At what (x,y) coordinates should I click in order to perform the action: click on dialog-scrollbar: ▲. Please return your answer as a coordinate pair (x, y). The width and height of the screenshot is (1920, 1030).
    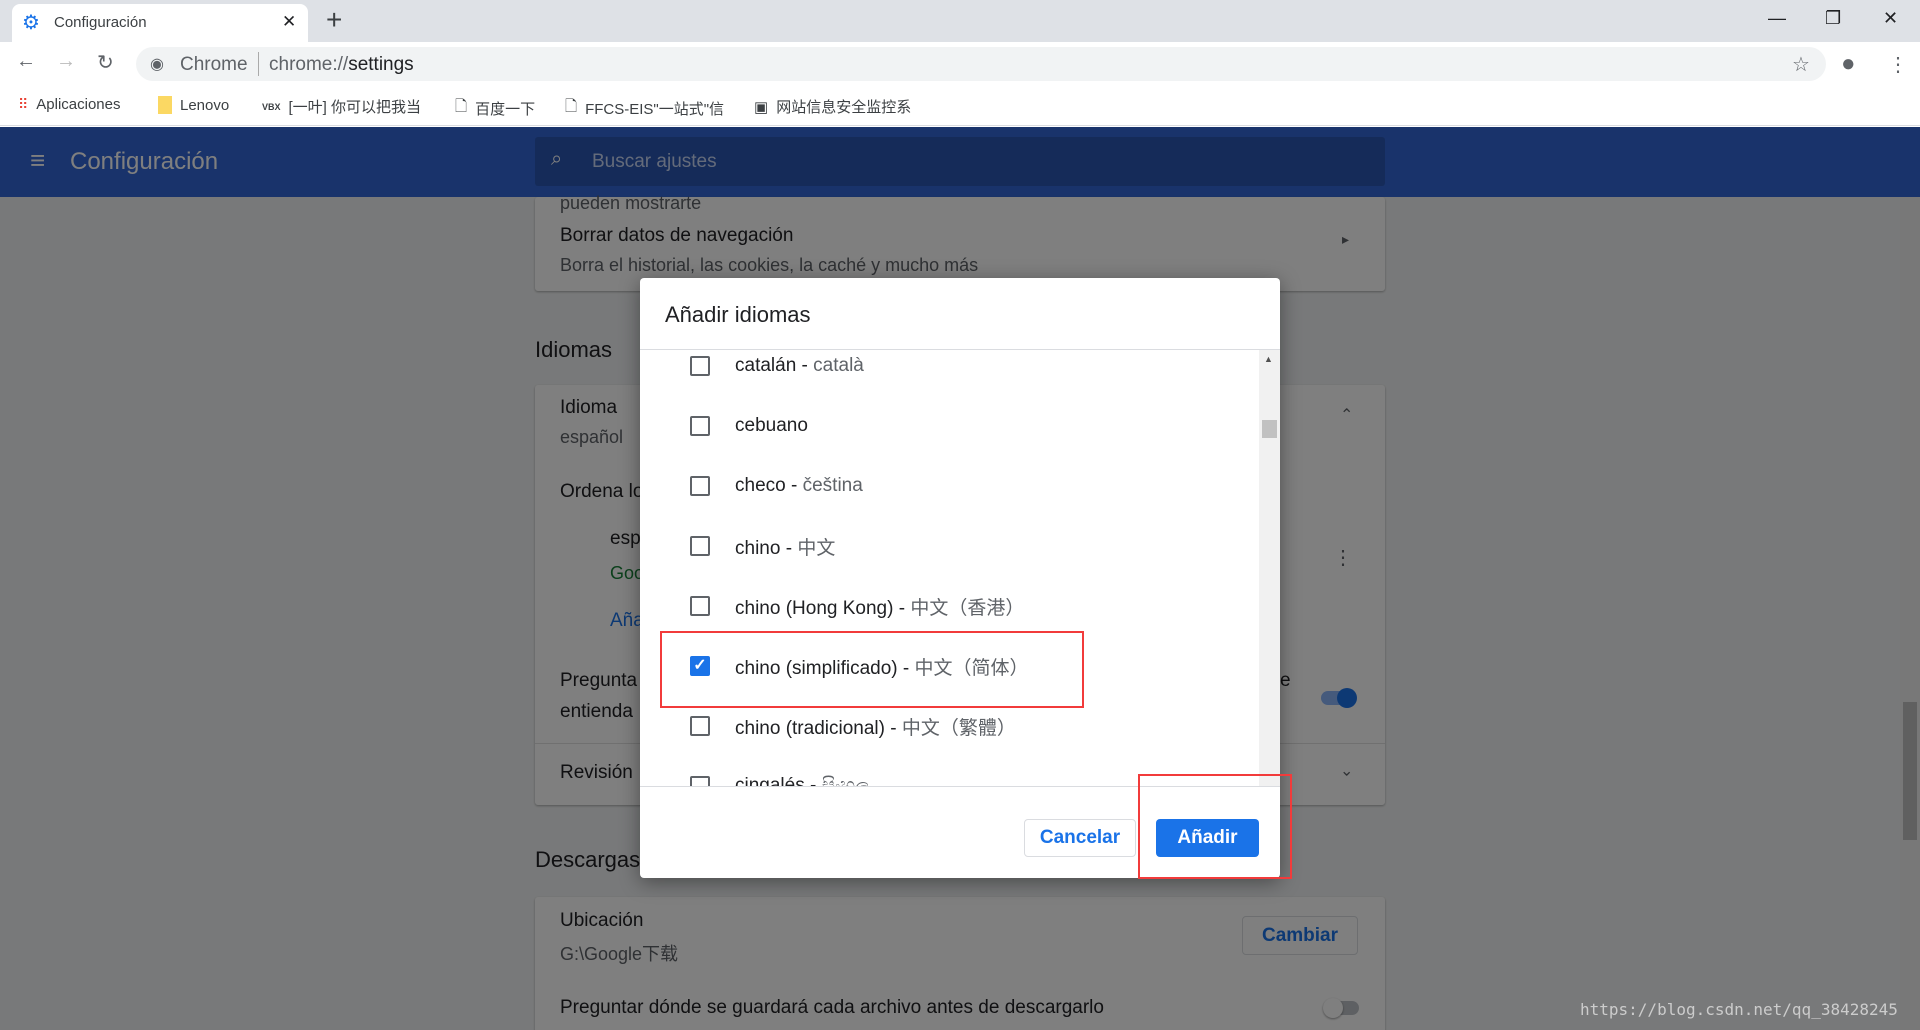
    Looking at the image, I should click on (1269, 568).